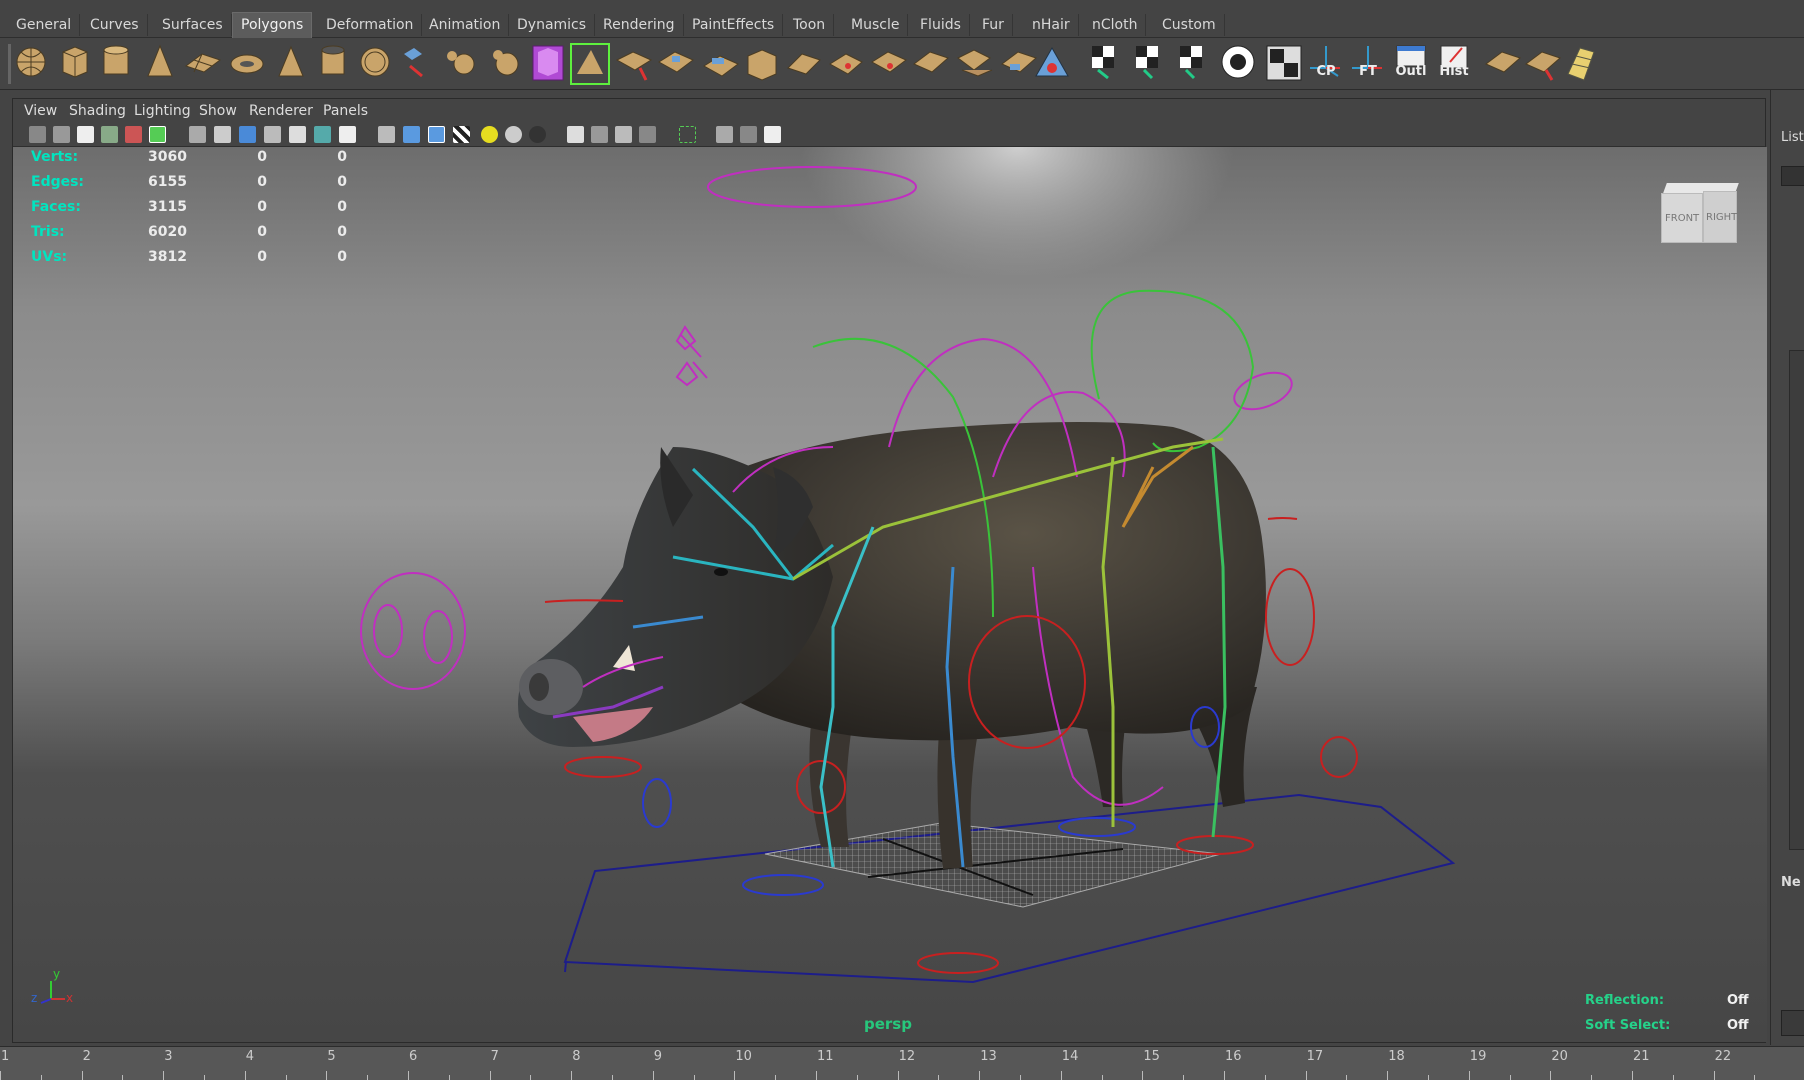 The image size is (1804, 1080). What do you see at coordinates (115, 25) in the screenshot?
I see `tab-curves: Curves` at bounding box center [115, 25].